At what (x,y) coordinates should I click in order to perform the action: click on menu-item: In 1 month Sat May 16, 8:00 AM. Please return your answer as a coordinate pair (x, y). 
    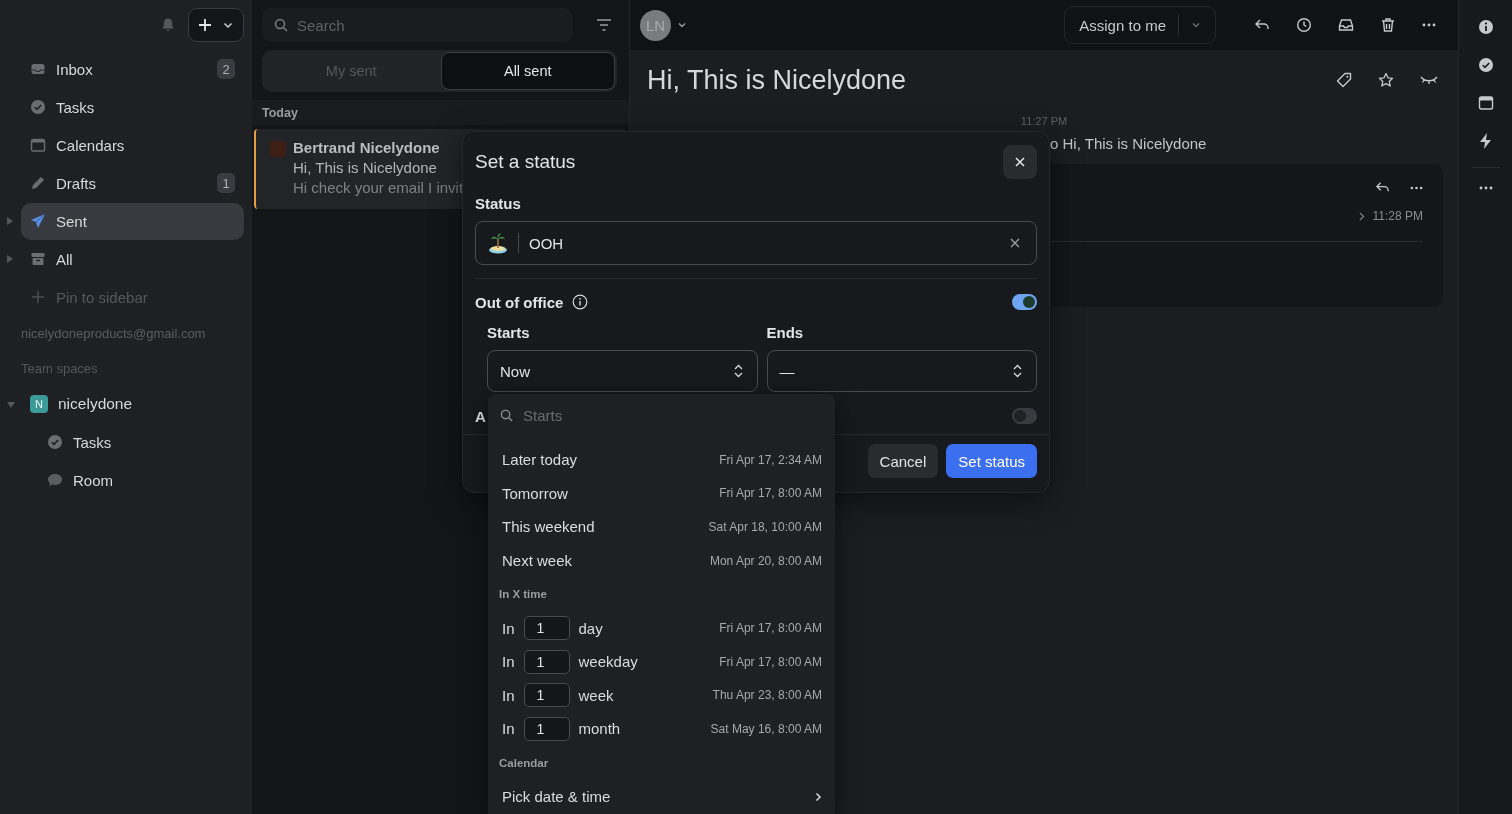
    Looking at the image, I should click on (662, 729).